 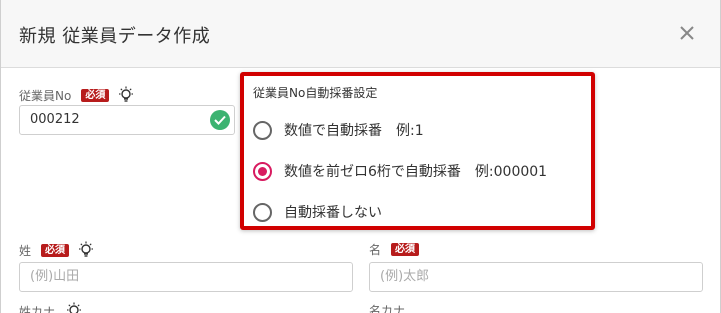 What do you see at coordinates (127, 120) in the screenshot?
I see `employee-no-input: 000212` at bounding box center [127, 120].